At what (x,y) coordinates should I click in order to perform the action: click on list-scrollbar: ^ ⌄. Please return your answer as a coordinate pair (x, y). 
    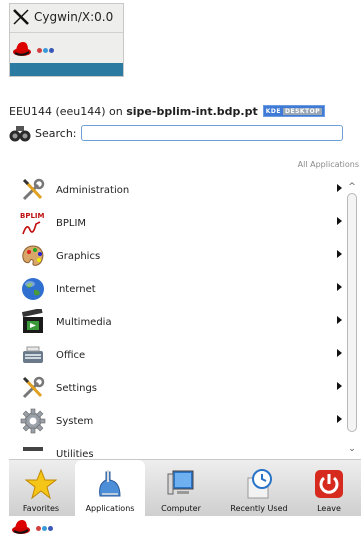
    Looking at the image, I should click on (352, 318).